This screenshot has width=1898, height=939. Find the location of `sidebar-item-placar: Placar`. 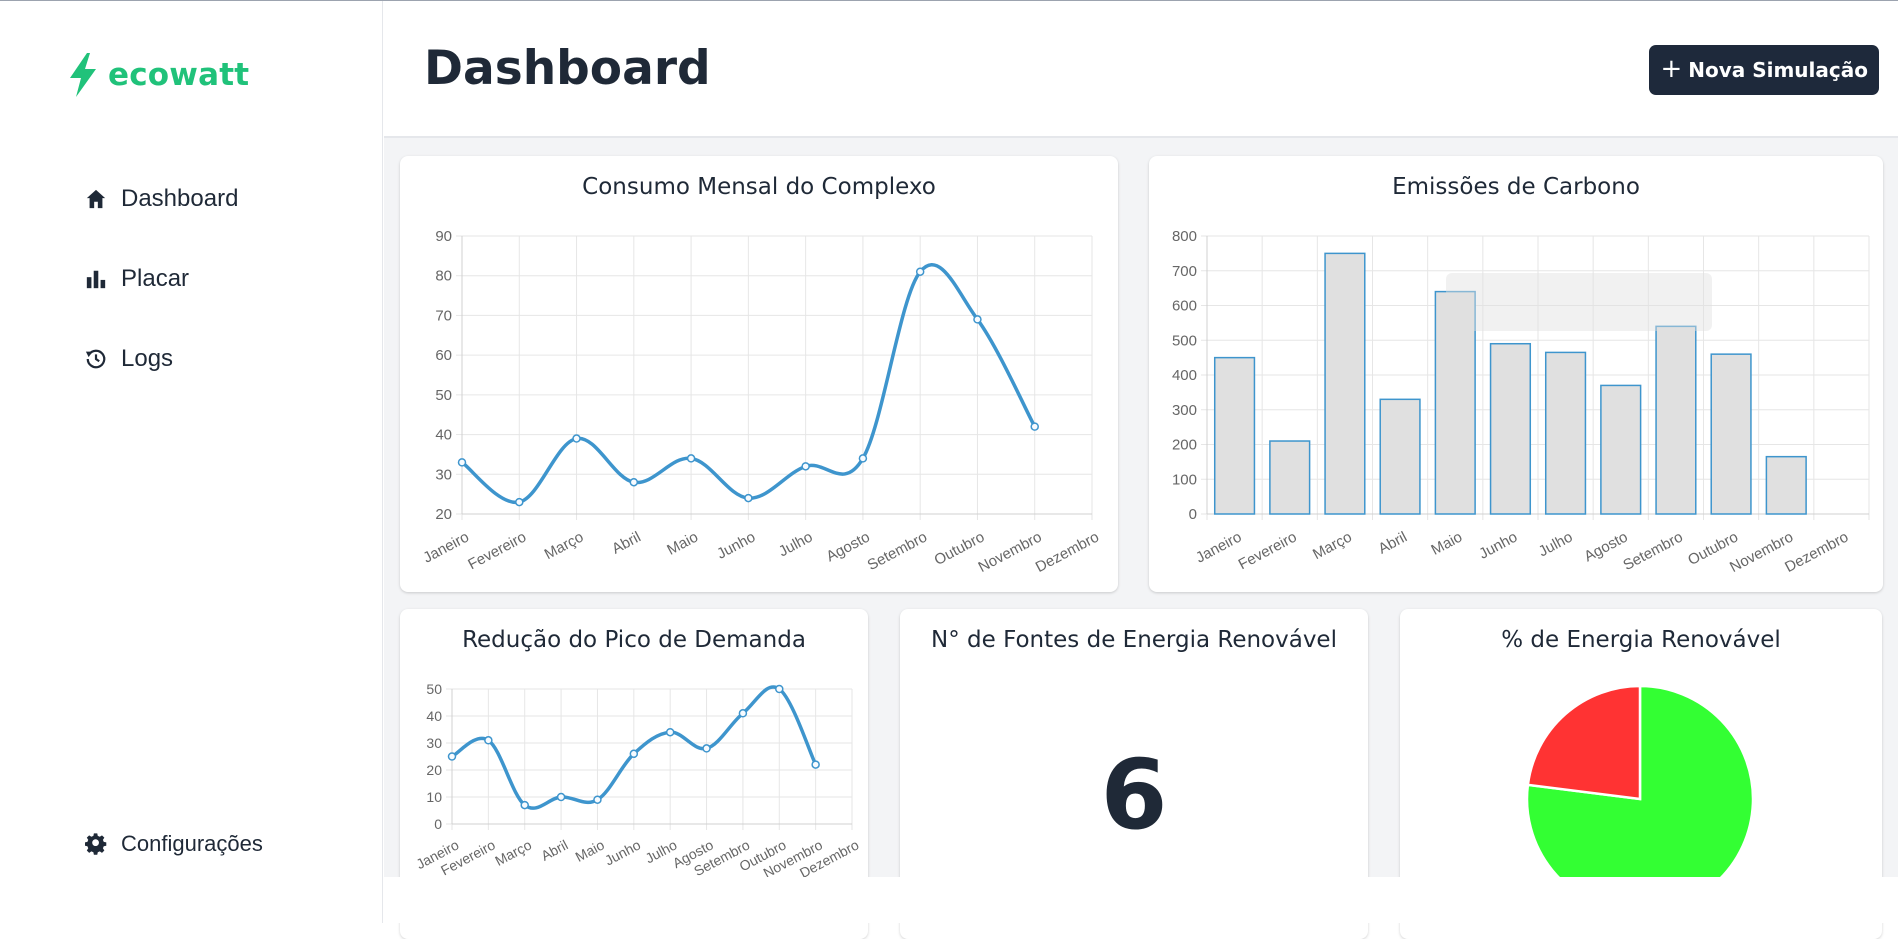

sidebar-item-placar: Placar is located at coordinates (161, 279).